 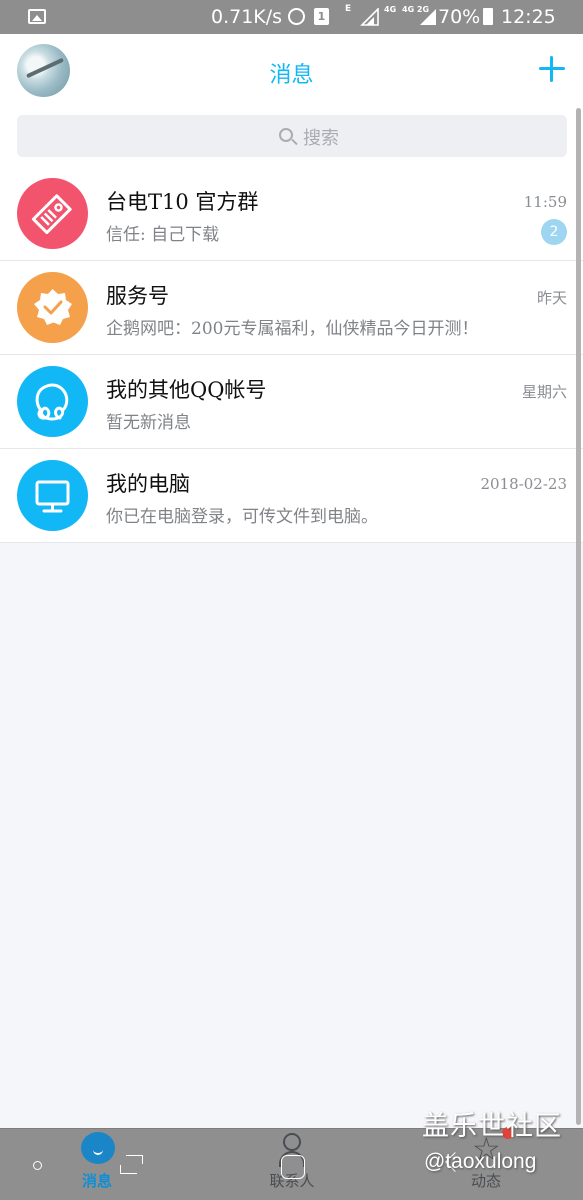 What do you see at coordinates (98, 1148) in the screenshot?
I see `chat-bubble-icon` at bounding box center [98, 1148].